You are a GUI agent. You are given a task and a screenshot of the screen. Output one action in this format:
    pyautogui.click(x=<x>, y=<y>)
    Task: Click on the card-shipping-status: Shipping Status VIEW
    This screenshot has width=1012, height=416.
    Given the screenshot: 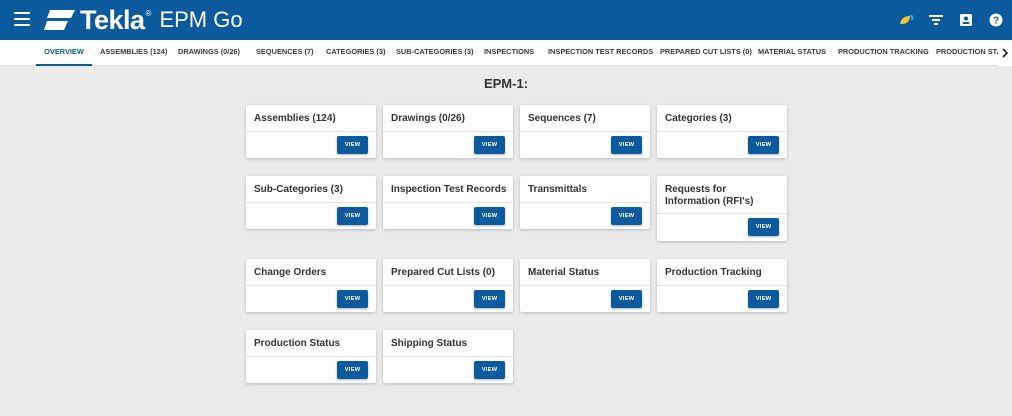 What is the action you would take?
    pyautogui.click(x=448, y=356)
    